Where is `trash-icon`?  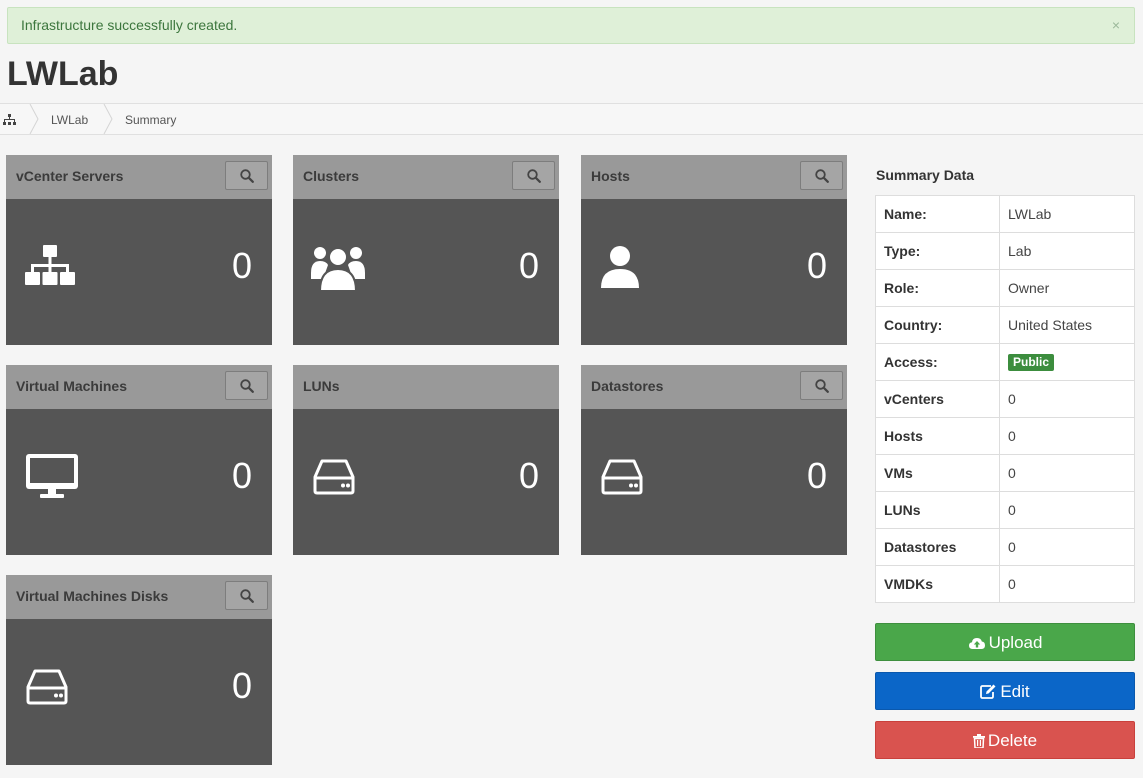 trash-icon is located at coordinates (978, 741).